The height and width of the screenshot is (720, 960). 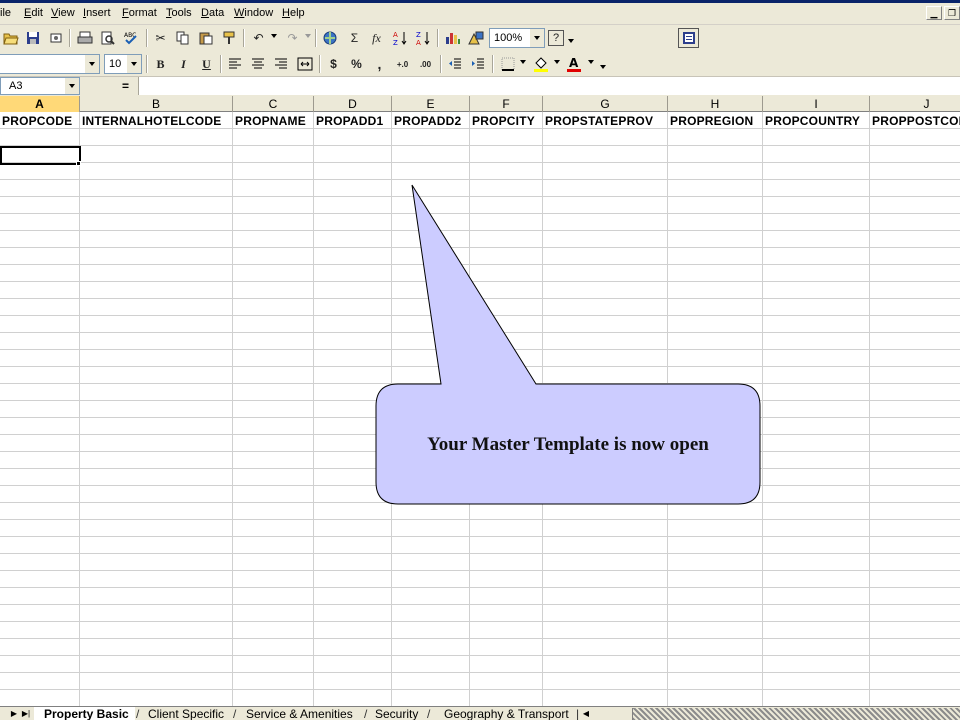 I want to click on toolbar-options-icon, so click(x=603, y=67).